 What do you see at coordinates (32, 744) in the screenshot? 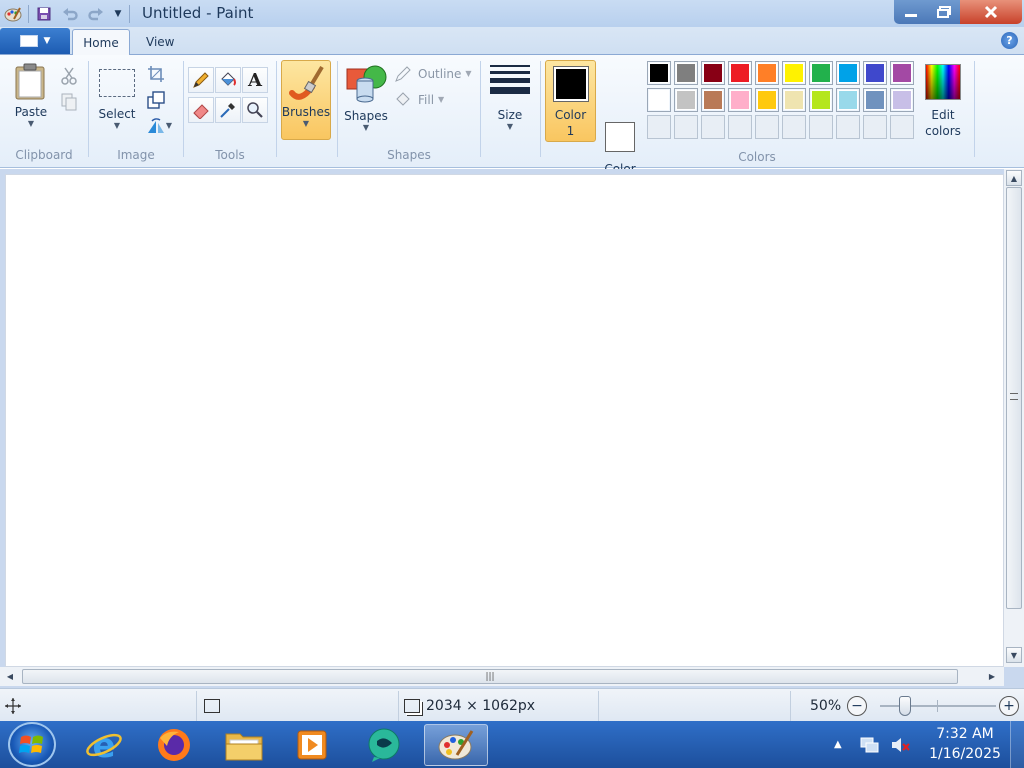
I see `start-button` at bounding box center [32, 744].